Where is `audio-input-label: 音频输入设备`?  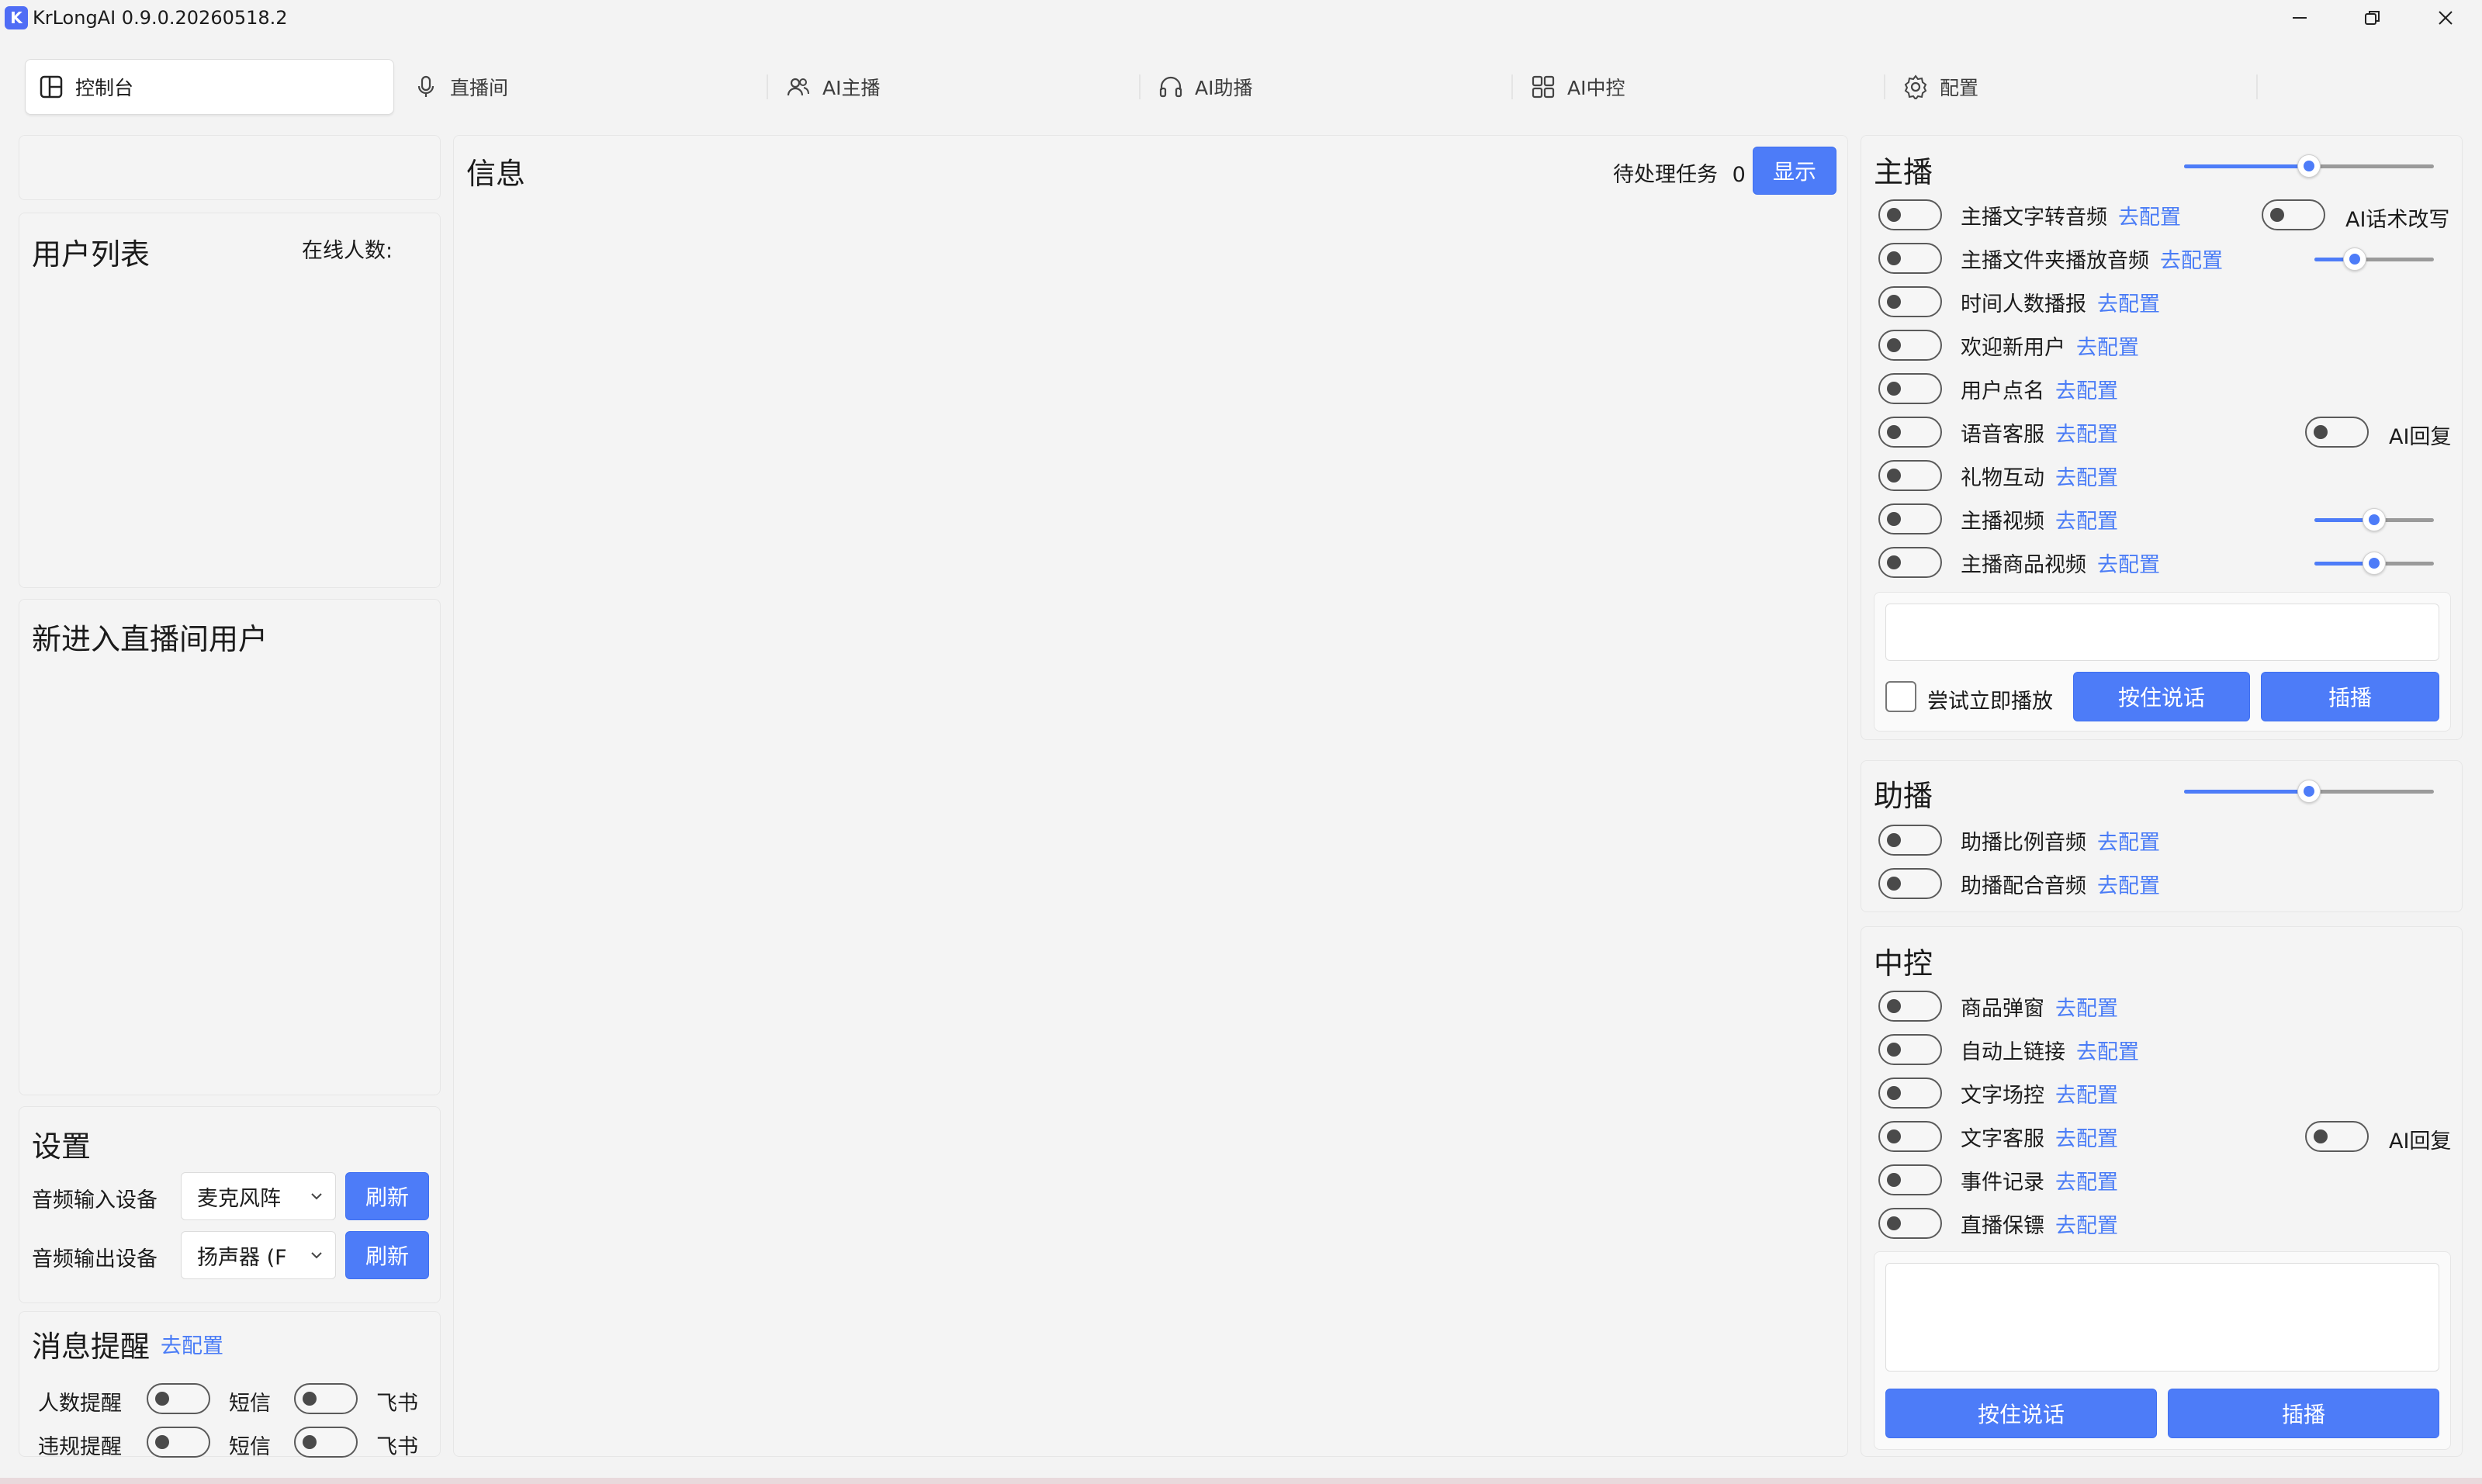
audio-input-label: 音频输入设备 is located at coordinates (95, 1200).